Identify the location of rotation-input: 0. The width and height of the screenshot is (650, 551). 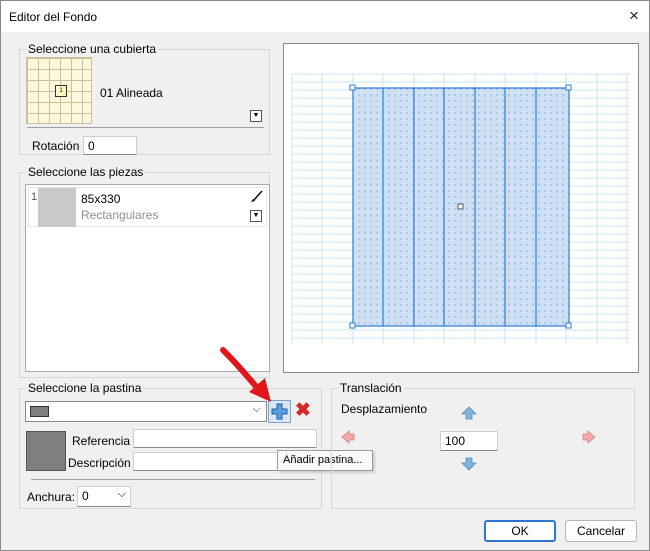
(110, 145).